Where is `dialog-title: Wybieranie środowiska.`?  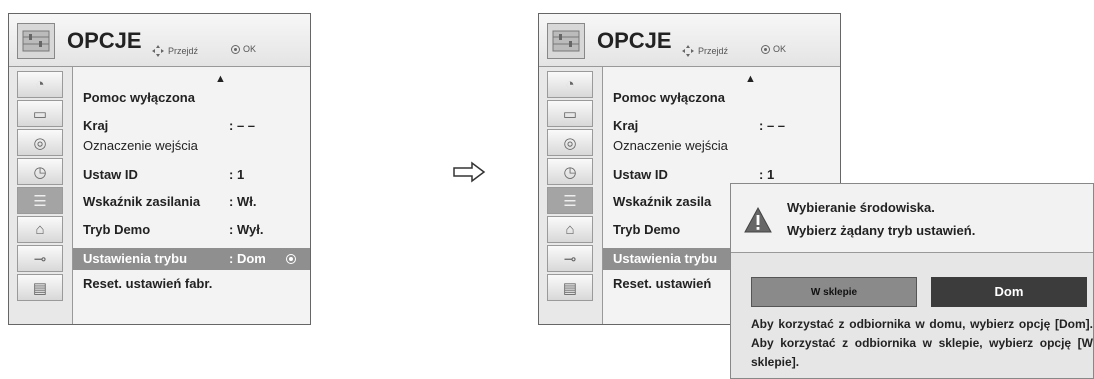 dialog-title: Wybieranie środowiska. is located at coordinates (861, 207).